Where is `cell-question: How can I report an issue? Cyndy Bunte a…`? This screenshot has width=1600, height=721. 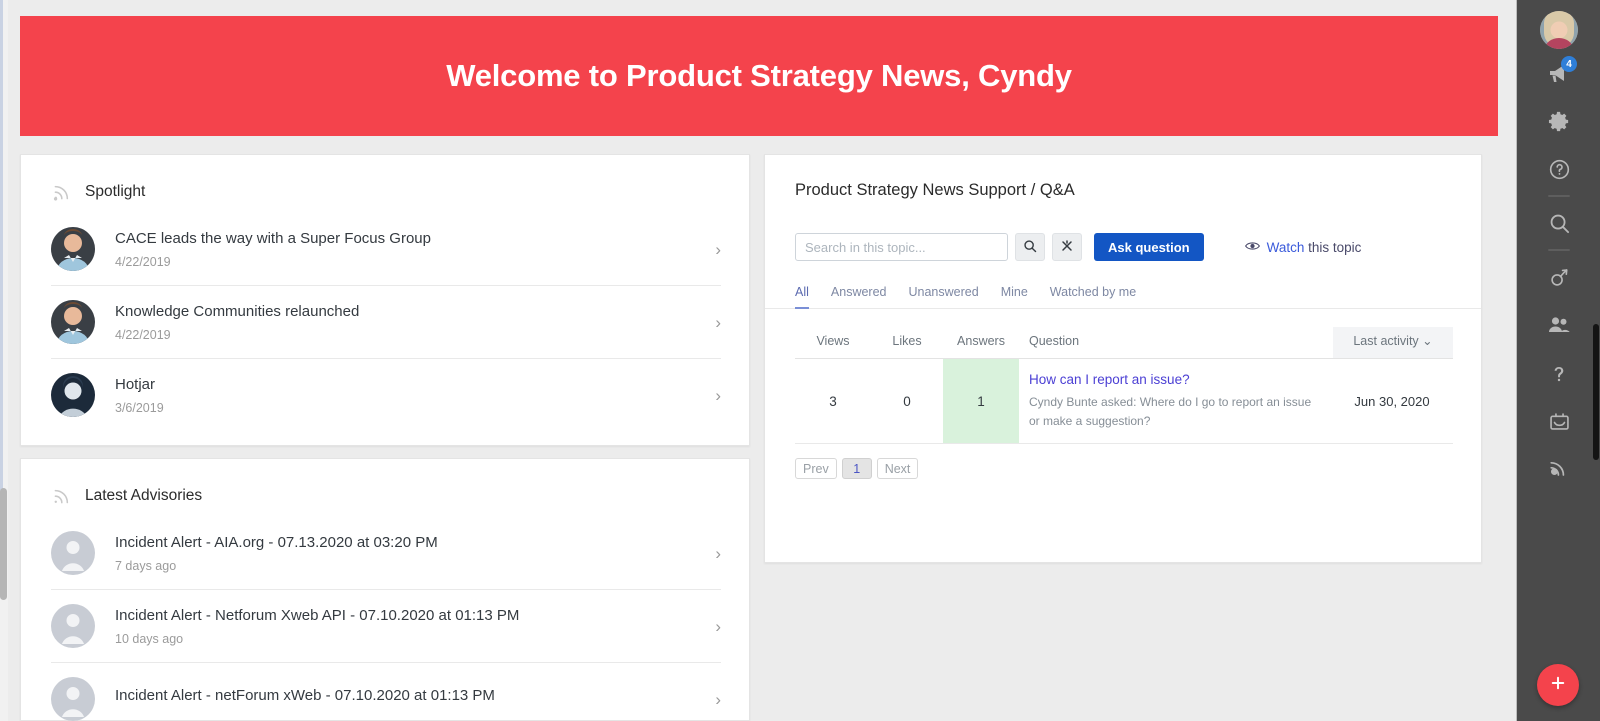 cell-question: How can I report an issue? Cyndy Bunte a… is located at coordinates (1176, 401).